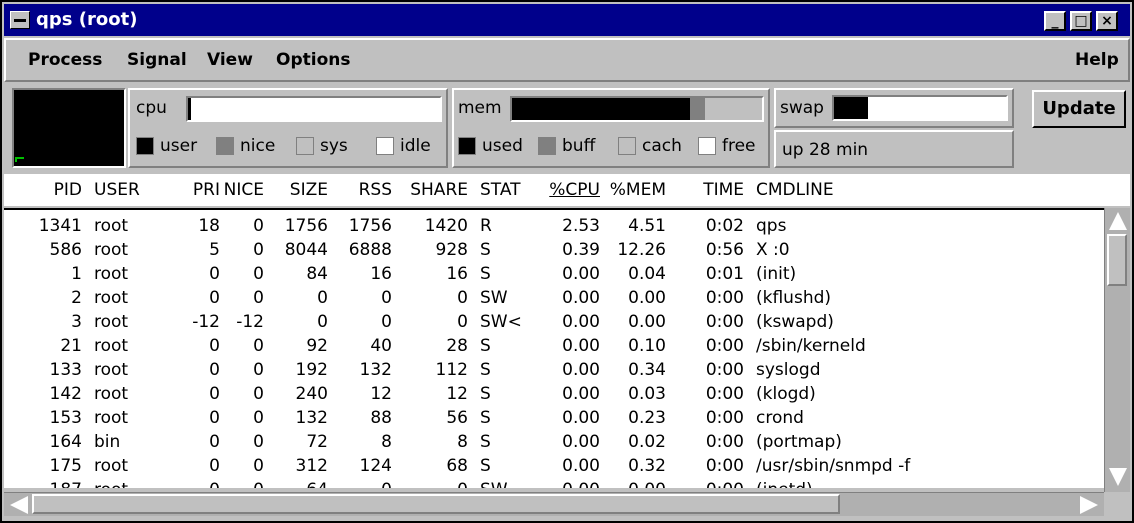  I want to click on update-button: Update, so click(1079, 109).